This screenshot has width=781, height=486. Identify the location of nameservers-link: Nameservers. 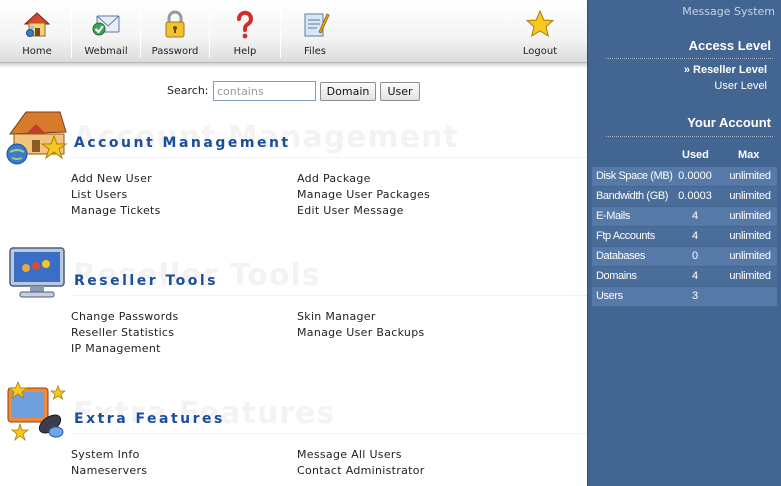
(109, 470).